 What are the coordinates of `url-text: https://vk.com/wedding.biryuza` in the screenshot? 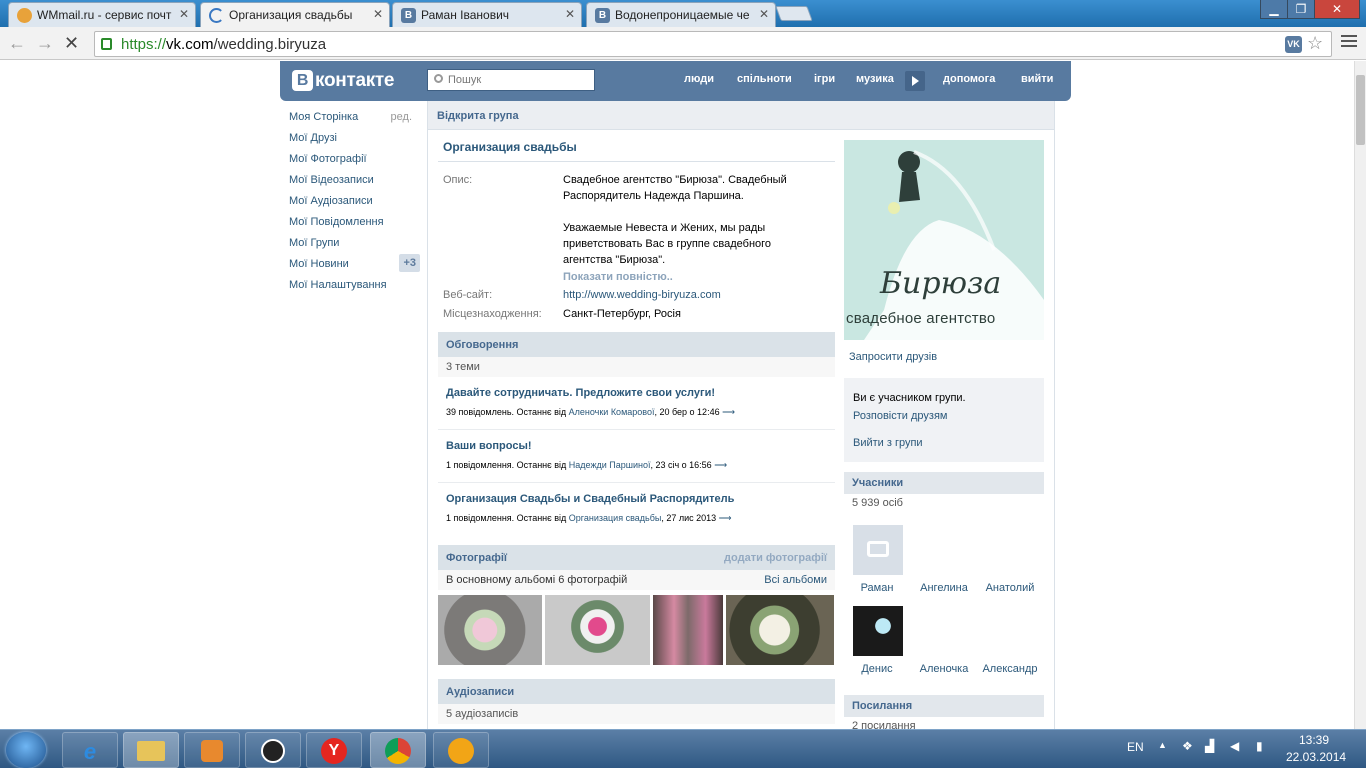 It's located at (223, 44).